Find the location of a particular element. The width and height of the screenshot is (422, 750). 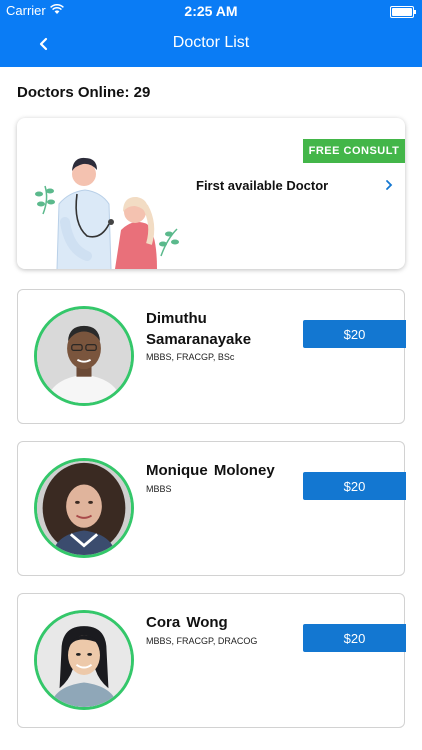

nav-bar: Doctor List is located at coordinates (211, 44).